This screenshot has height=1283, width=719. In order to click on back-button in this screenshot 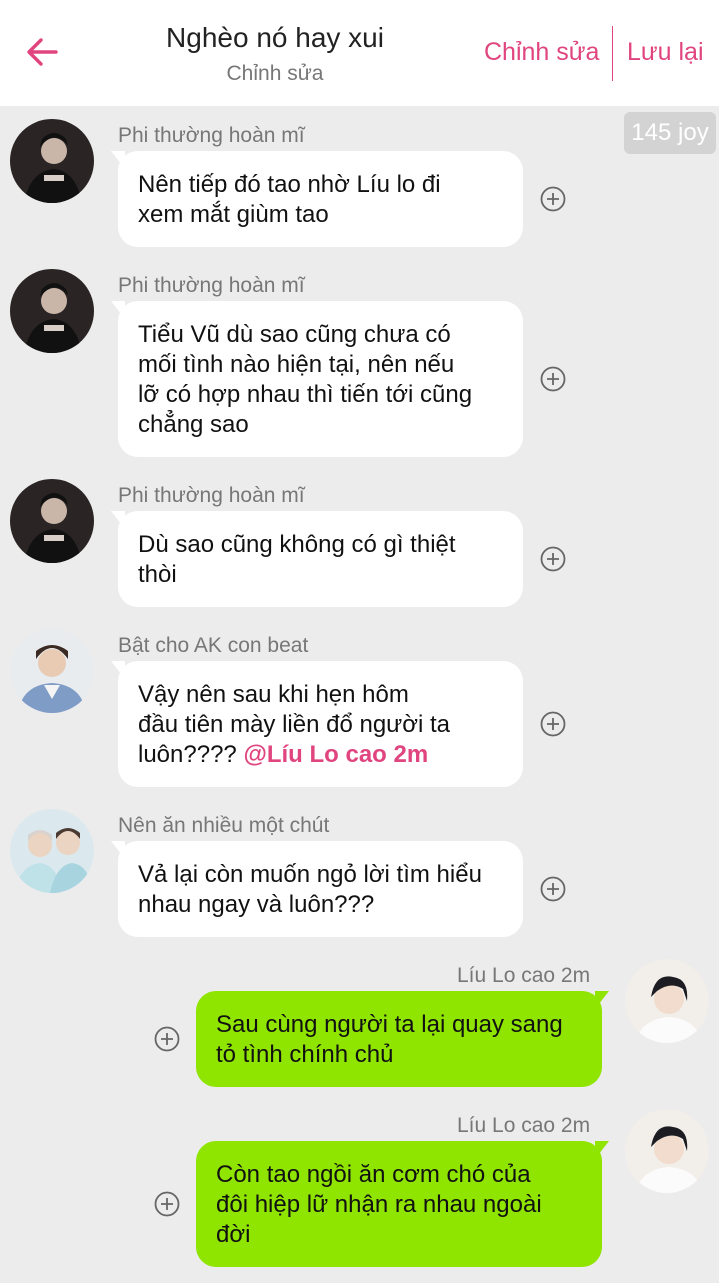, I will do `click(42, 52)`.